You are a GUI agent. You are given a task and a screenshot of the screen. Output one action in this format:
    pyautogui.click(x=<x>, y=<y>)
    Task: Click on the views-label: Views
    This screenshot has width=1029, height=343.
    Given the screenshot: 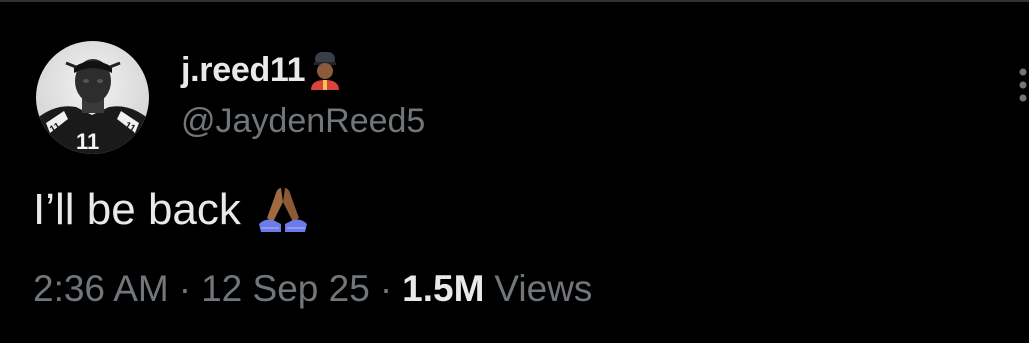 What is the action you would take?
    pyautogui.click(x=543, y=288)
    